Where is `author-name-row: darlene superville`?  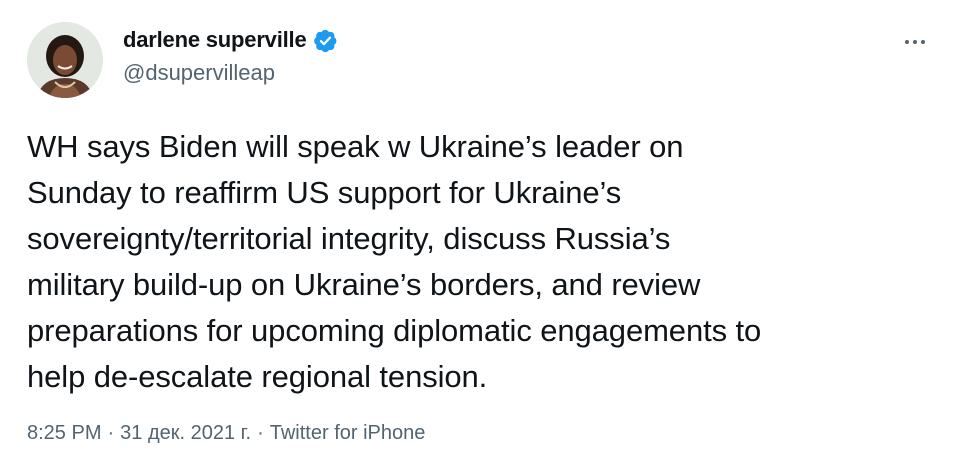
author-name-row: darlene superville is located at coordinates (230, 40).